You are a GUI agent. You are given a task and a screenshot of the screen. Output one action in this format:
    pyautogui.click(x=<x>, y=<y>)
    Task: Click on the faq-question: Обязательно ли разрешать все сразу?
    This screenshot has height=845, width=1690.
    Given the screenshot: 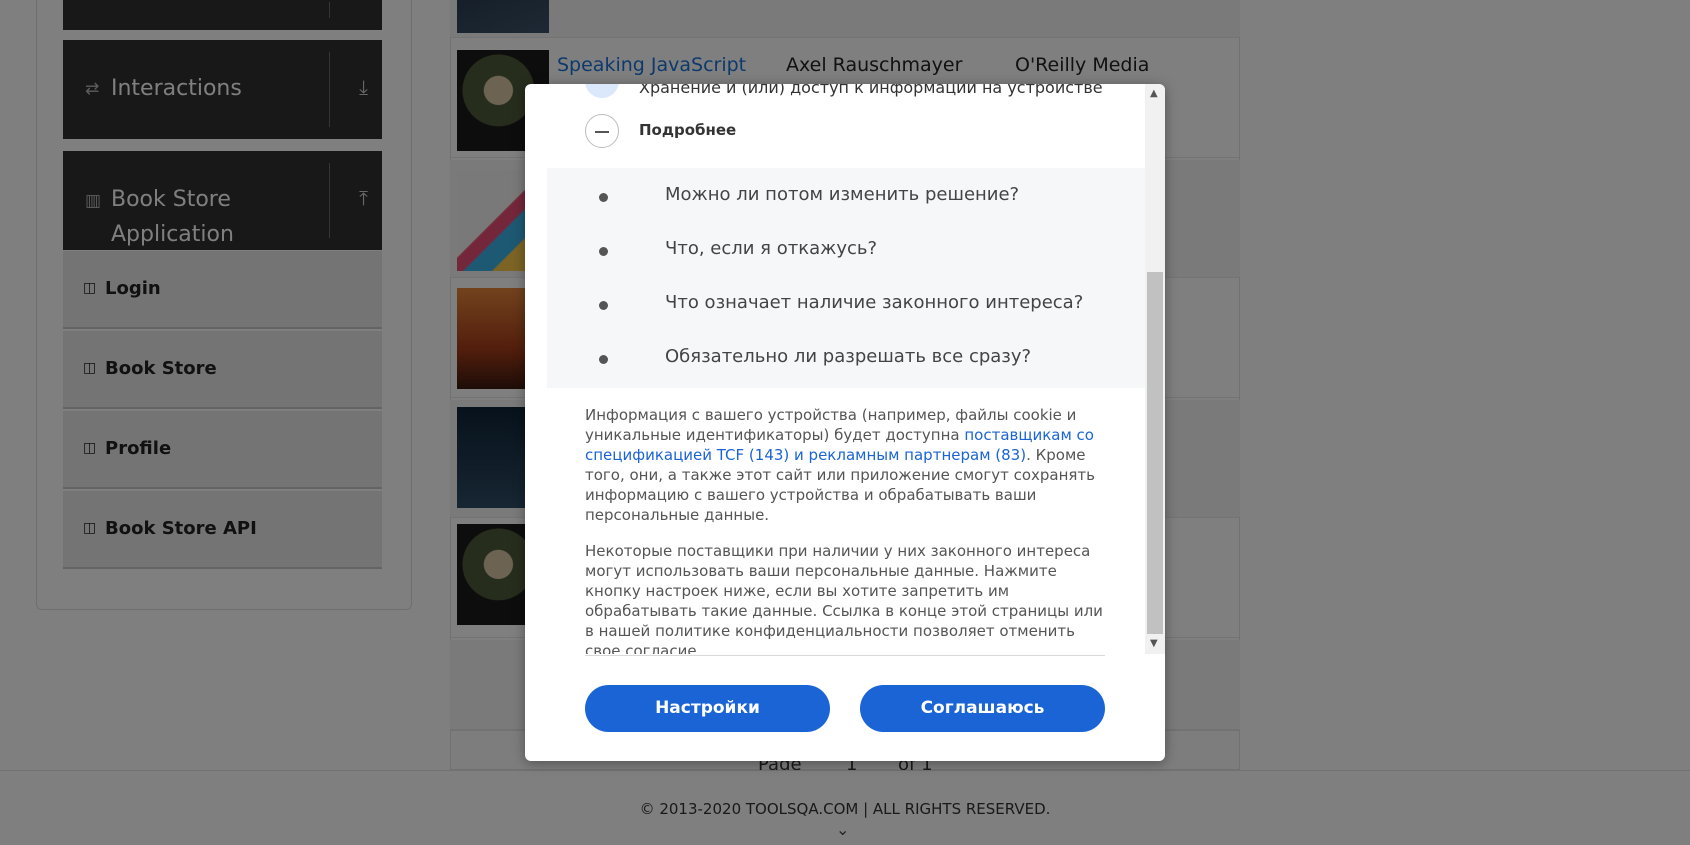 What is the action you would take?
    pyautogui.click(x=848, y=356)
    